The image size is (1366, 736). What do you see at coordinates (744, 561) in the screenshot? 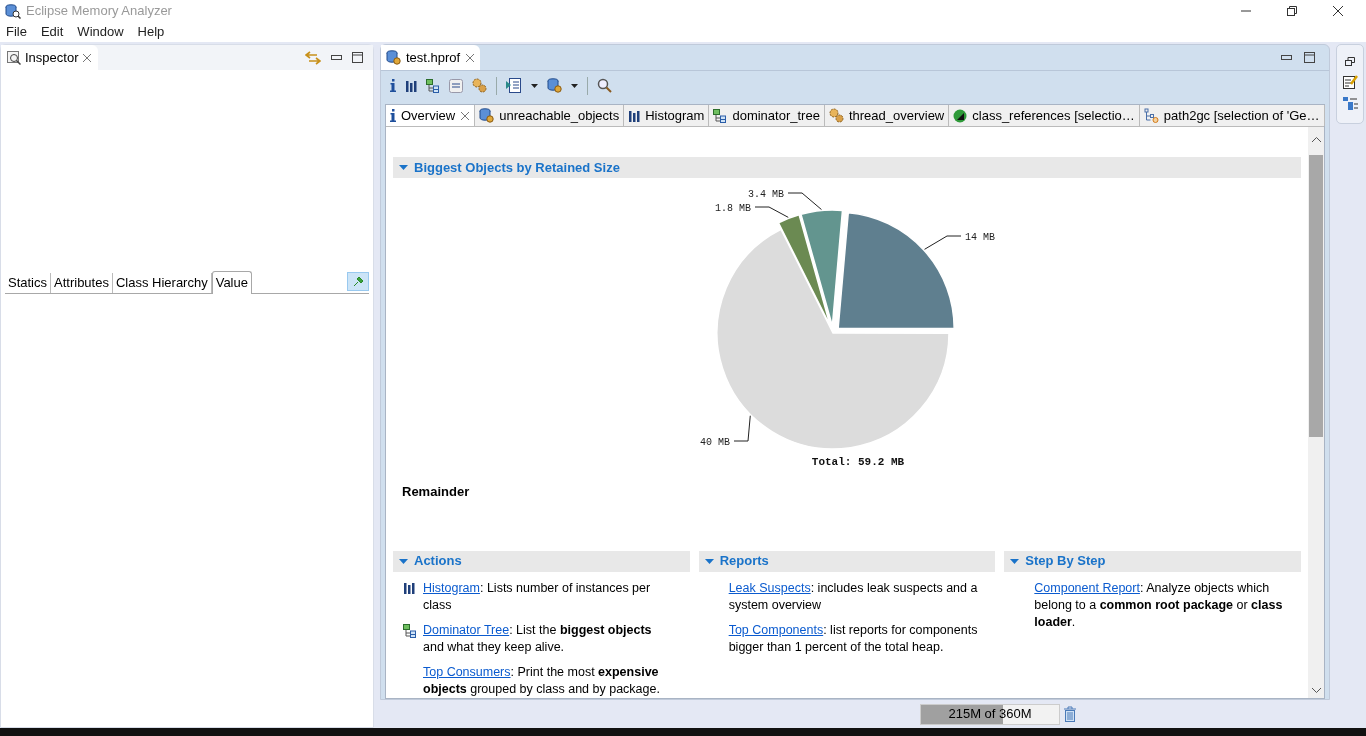
I see `section-title: Reports` at bounding box center [744, 561].